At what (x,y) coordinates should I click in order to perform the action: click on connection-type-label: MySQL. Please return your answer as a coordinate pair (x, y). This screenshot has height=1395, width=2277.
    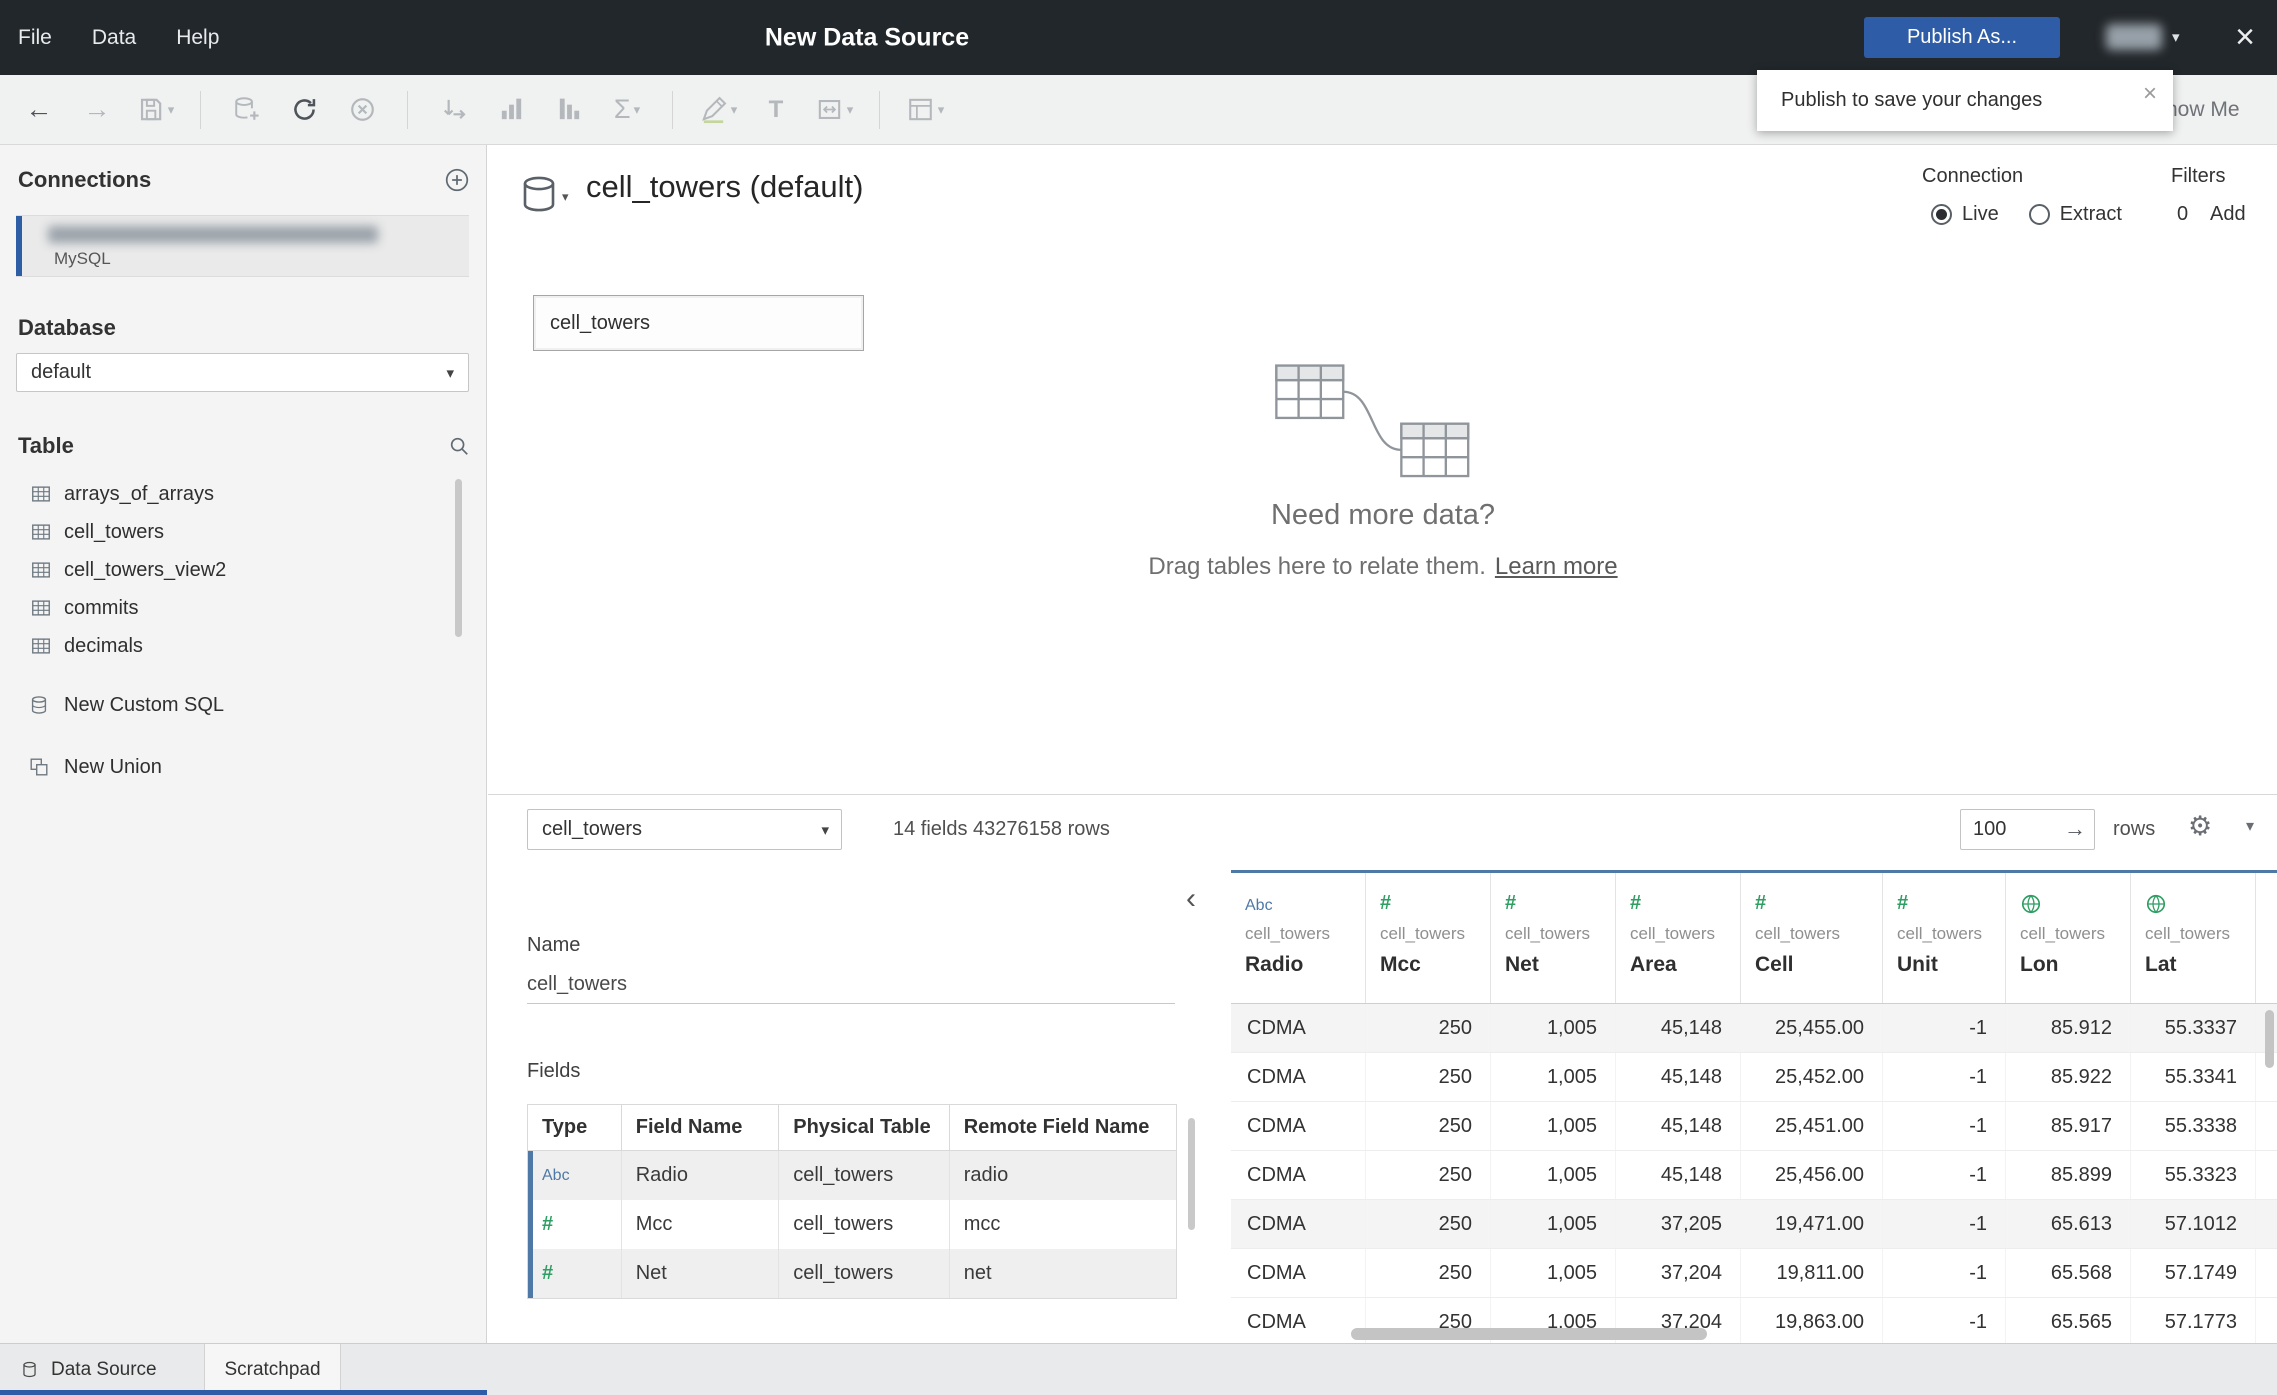
    Looking at the image, I should click on (82, 258).